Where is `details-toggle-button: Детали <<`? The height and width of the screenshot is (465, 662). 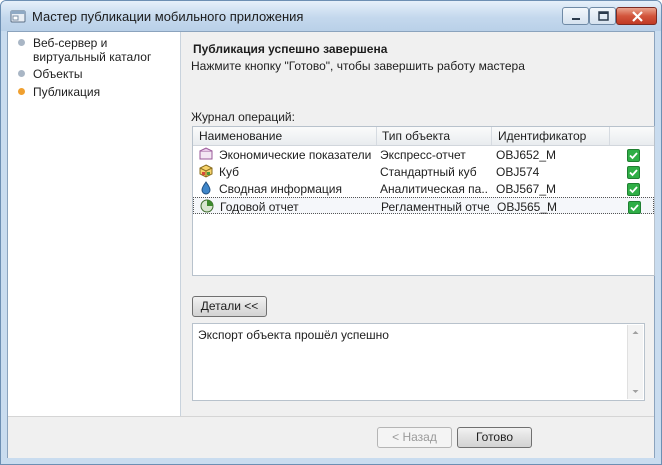
details-toggle-button: Детали << is located at coordinates (229, 306).